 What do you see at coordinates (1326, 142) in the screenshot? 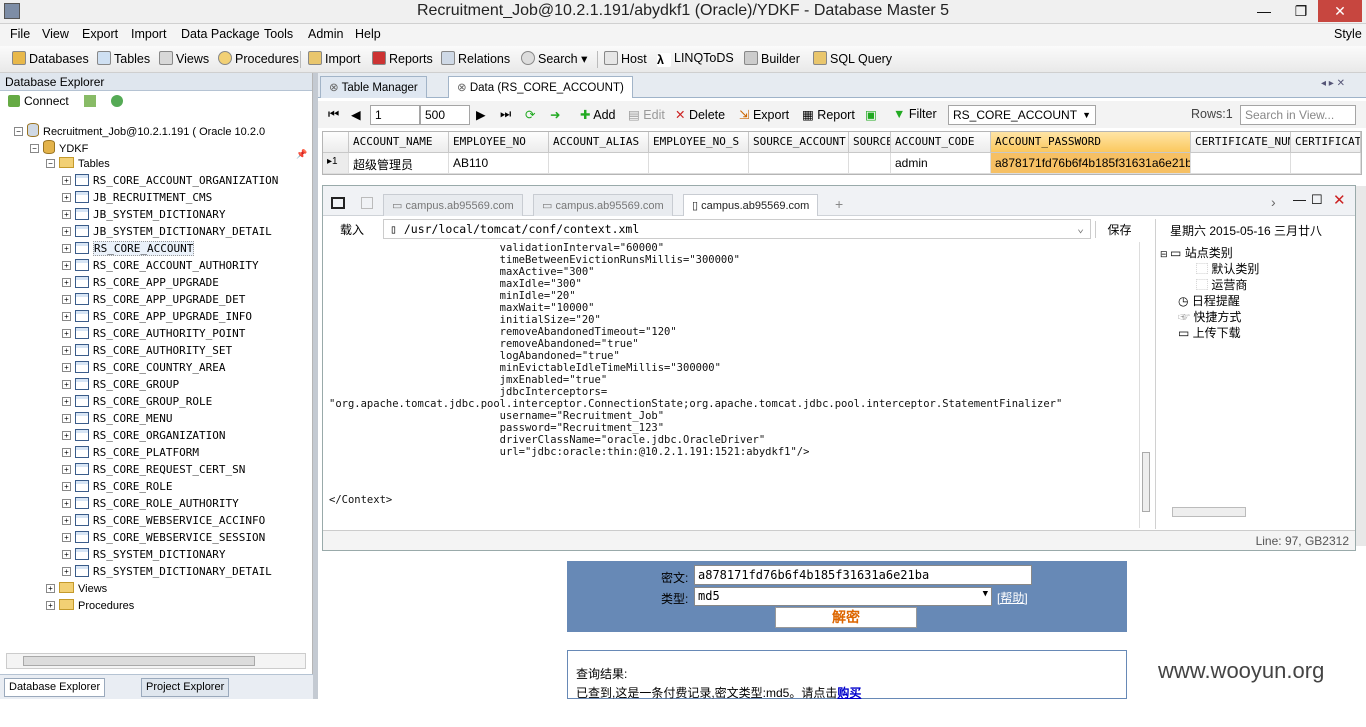
I see `column-header: CERTIFICATE` at bounding box center [1326, 142].